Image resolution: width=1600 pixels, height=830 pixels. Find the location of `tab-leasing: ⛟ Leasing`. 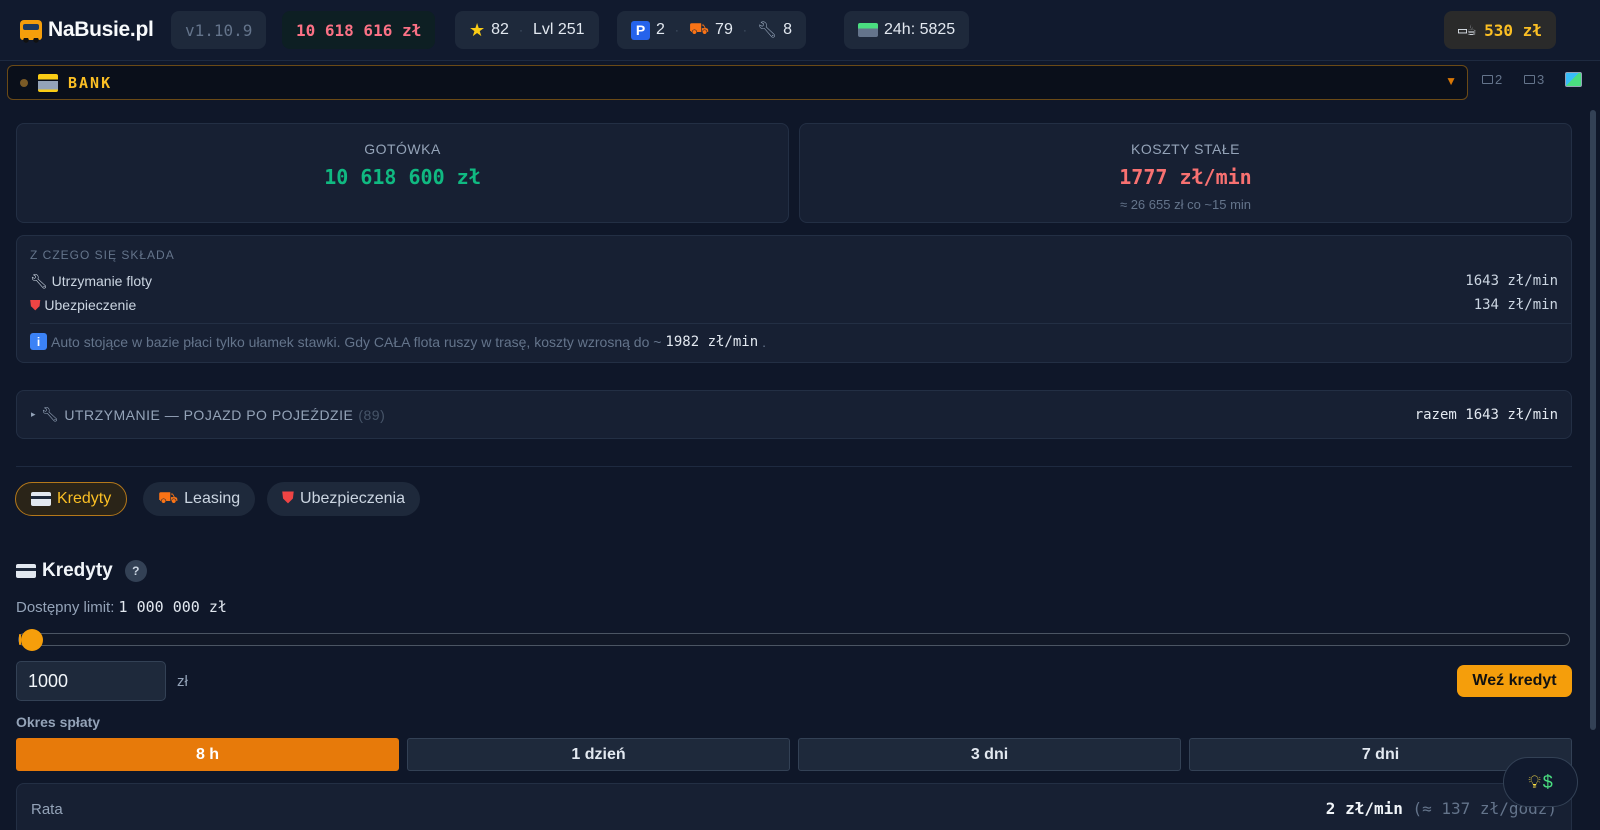

tab-leasing: ⛟ Leasing is located at coordinates (199, 499).